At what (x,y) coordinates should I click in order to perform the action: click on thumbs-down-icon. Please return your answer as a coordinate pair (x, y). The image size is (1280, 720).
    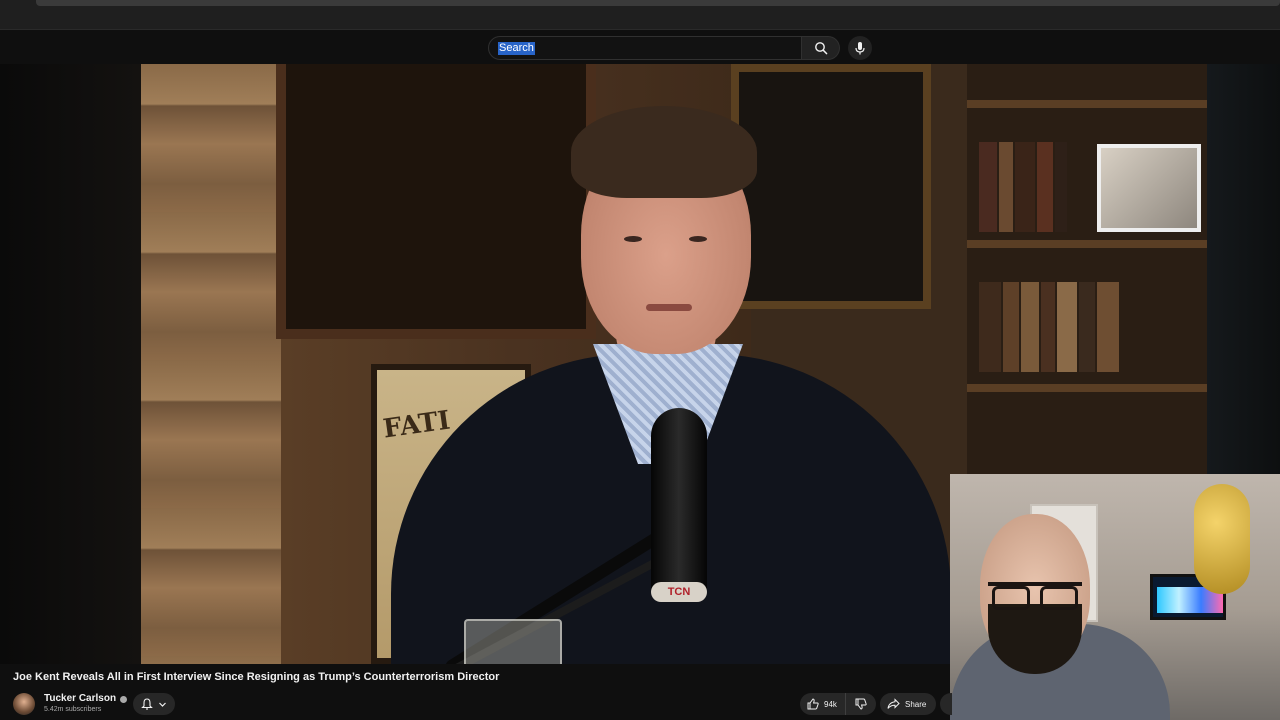
    Looking at the image, I should click on (861, 704).